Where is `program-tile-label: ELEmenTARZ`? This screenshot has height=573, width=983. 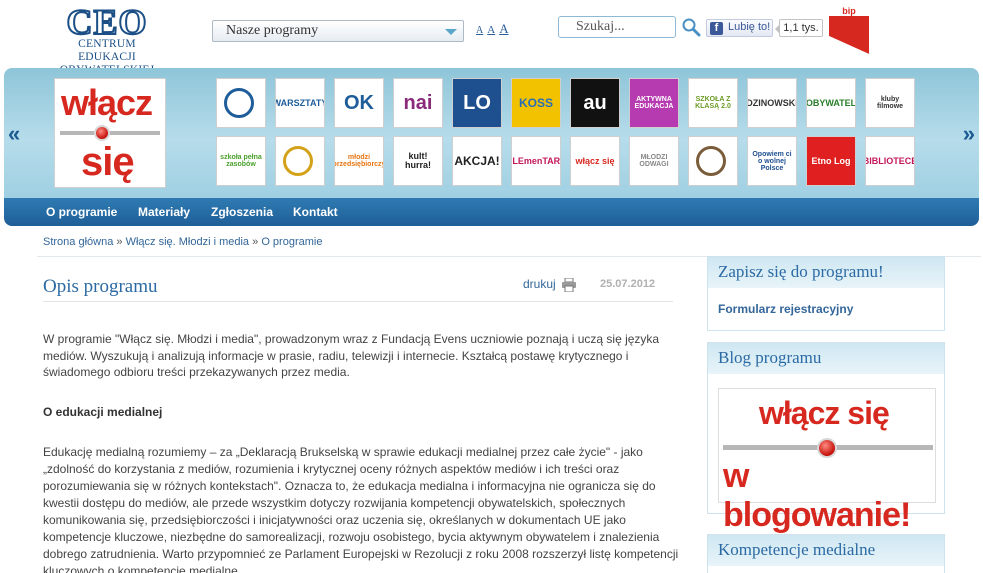
program-tile-label: ELEmenTARZ is located at coordinates (536, 160).